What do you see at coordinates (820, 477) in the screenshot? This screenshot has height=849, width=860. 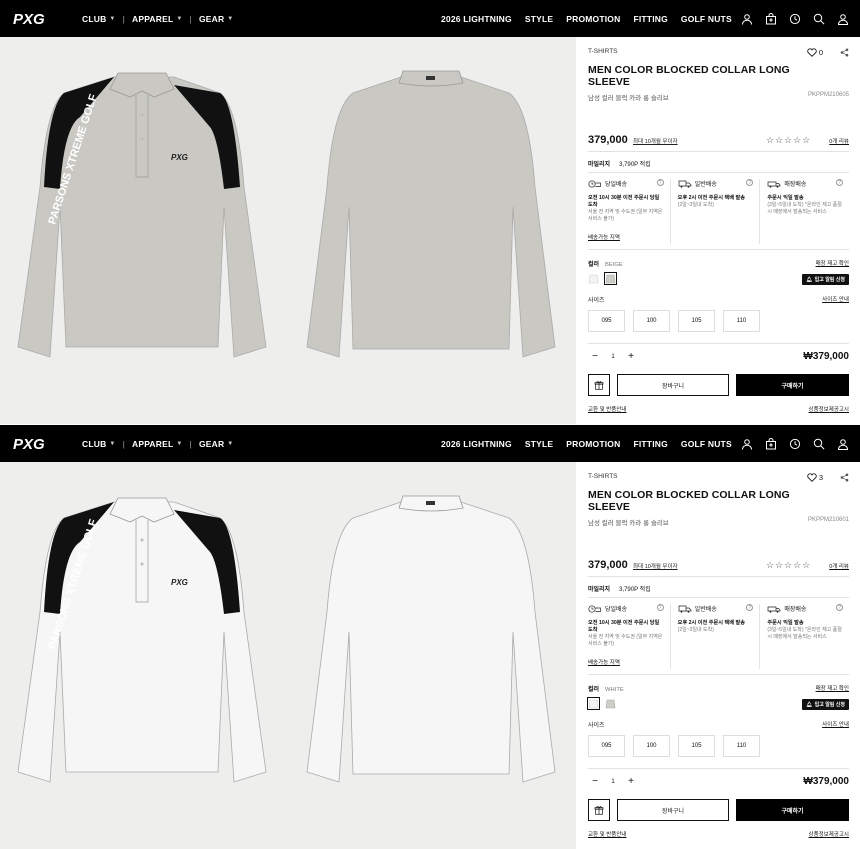 I see `like-count: 3` at bounding box center [820, 477].